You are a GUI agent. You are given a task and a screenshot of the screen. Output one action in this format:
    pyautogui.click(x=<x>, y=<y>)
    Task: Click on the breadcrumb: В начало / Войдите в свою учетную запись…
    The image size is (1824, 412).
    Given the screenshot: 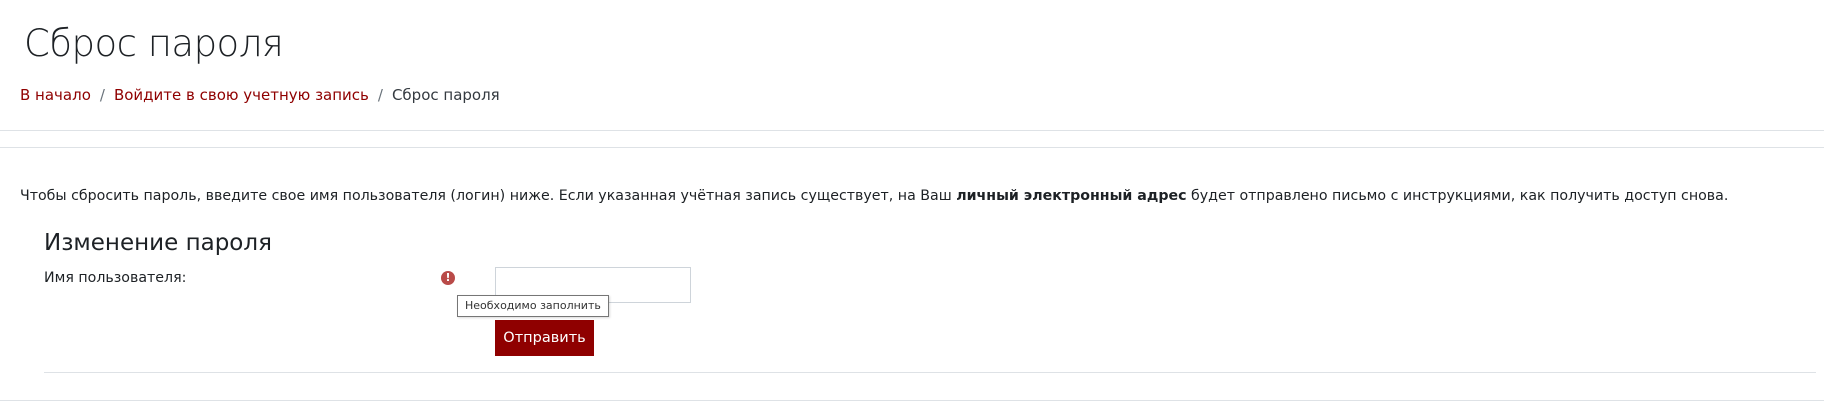 What is the action you would take?
    pyautogui.click(x=260, y=95)
    